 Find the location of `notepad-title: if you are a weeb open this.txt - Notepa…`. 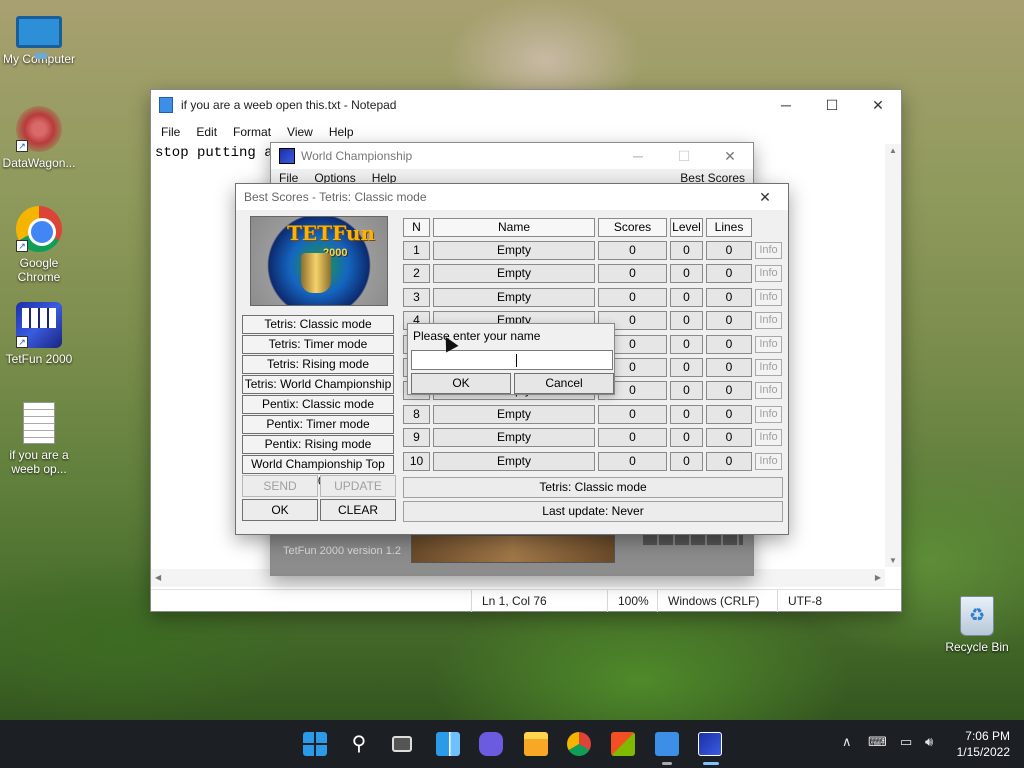

notepad-title: if you are a weeb open this.txt - Notepa… is located at coordinates (289, 105).